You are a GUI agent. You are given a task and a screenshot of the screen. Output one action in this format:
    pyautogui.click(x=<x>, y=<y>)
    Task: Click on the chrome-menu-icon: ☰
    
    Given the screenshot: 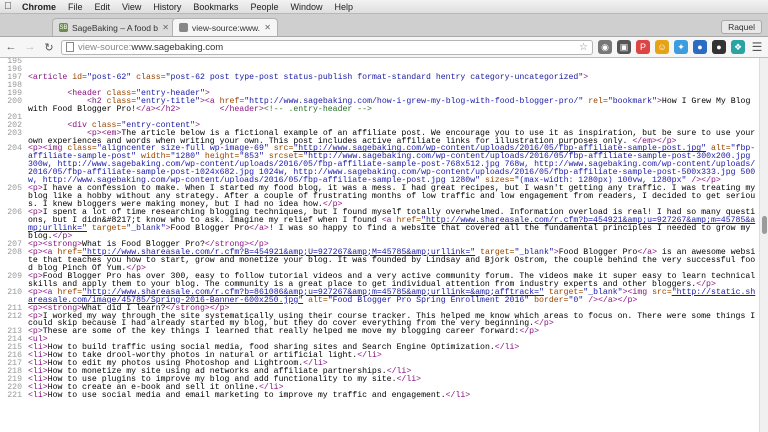 What is the action you would take?
    pyautogui.click(x=757, y=47)
    